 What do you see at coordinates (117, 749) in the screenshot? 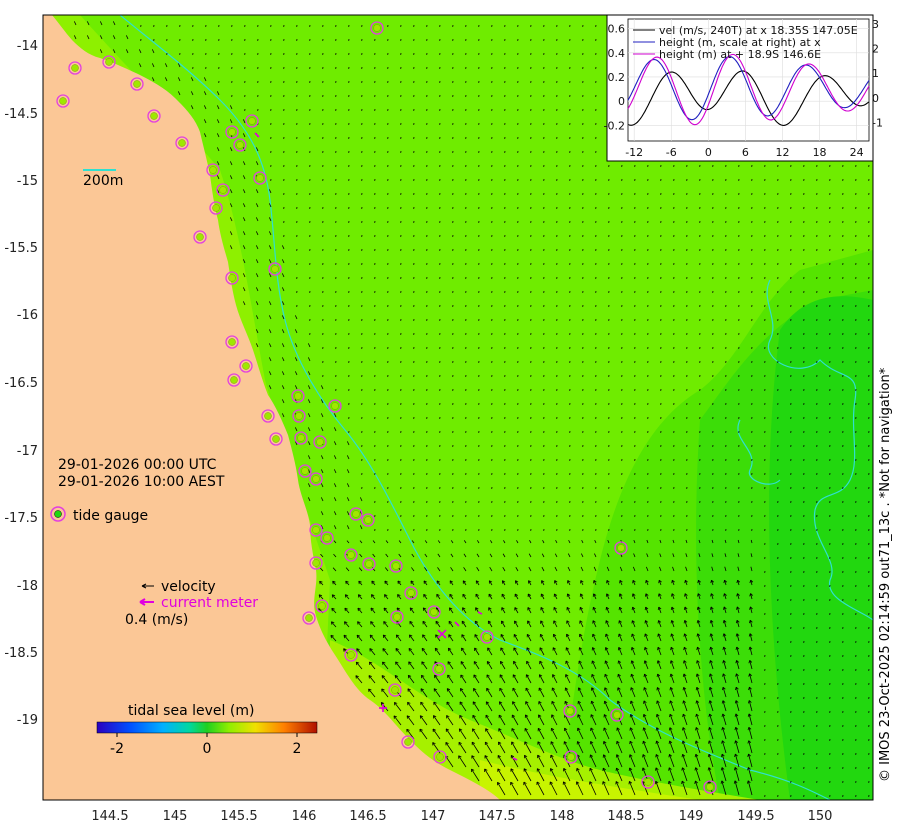
I see `colorbar-tick-label: -2` at bounding box center [117, 749].